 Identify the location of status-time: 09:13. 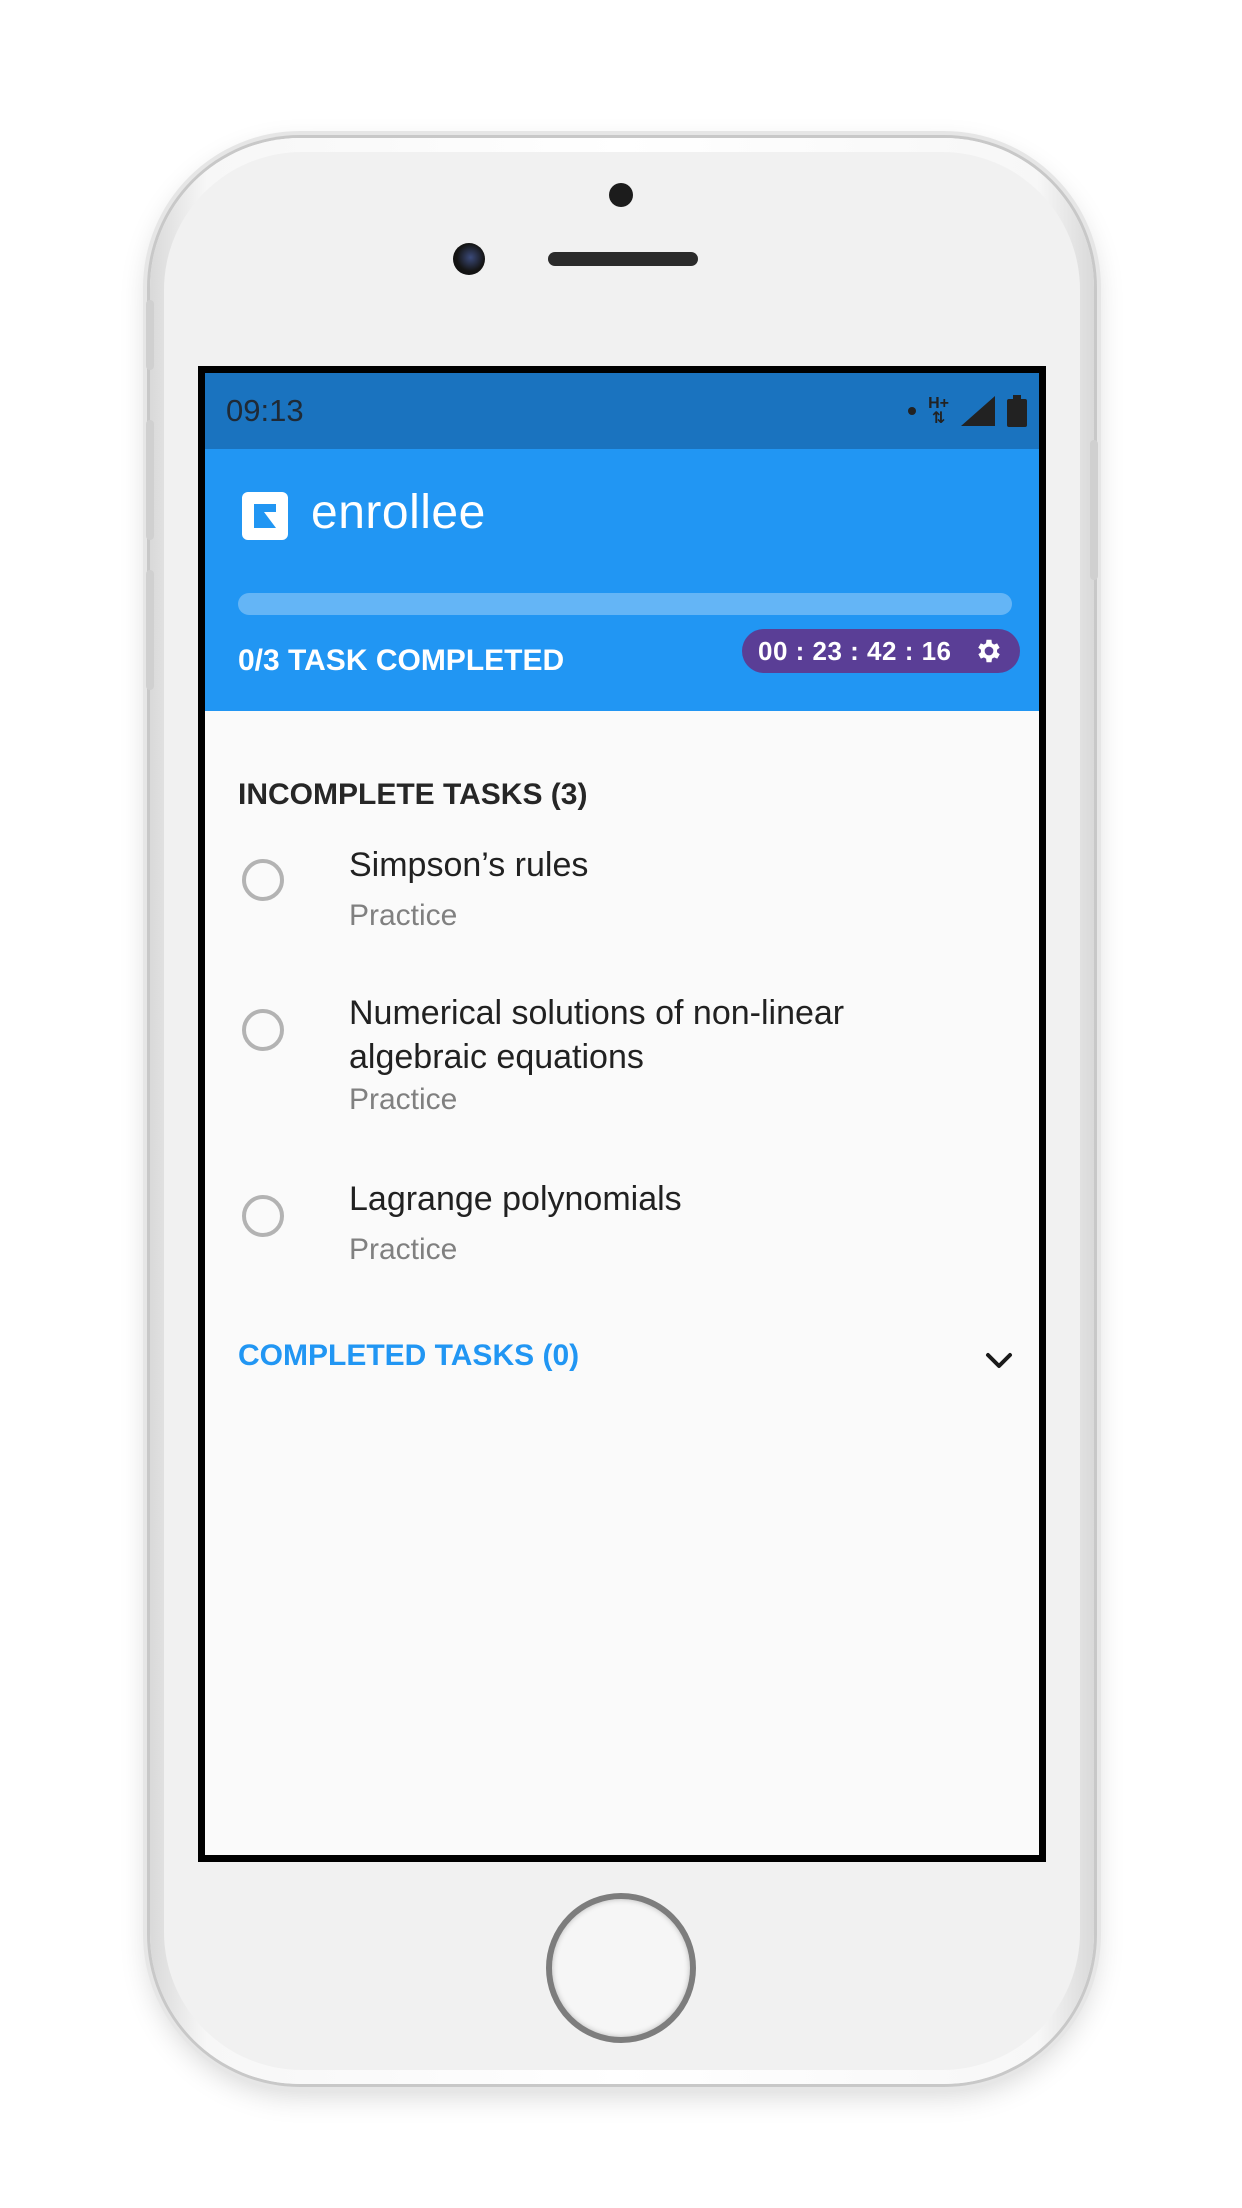
(265, 410).